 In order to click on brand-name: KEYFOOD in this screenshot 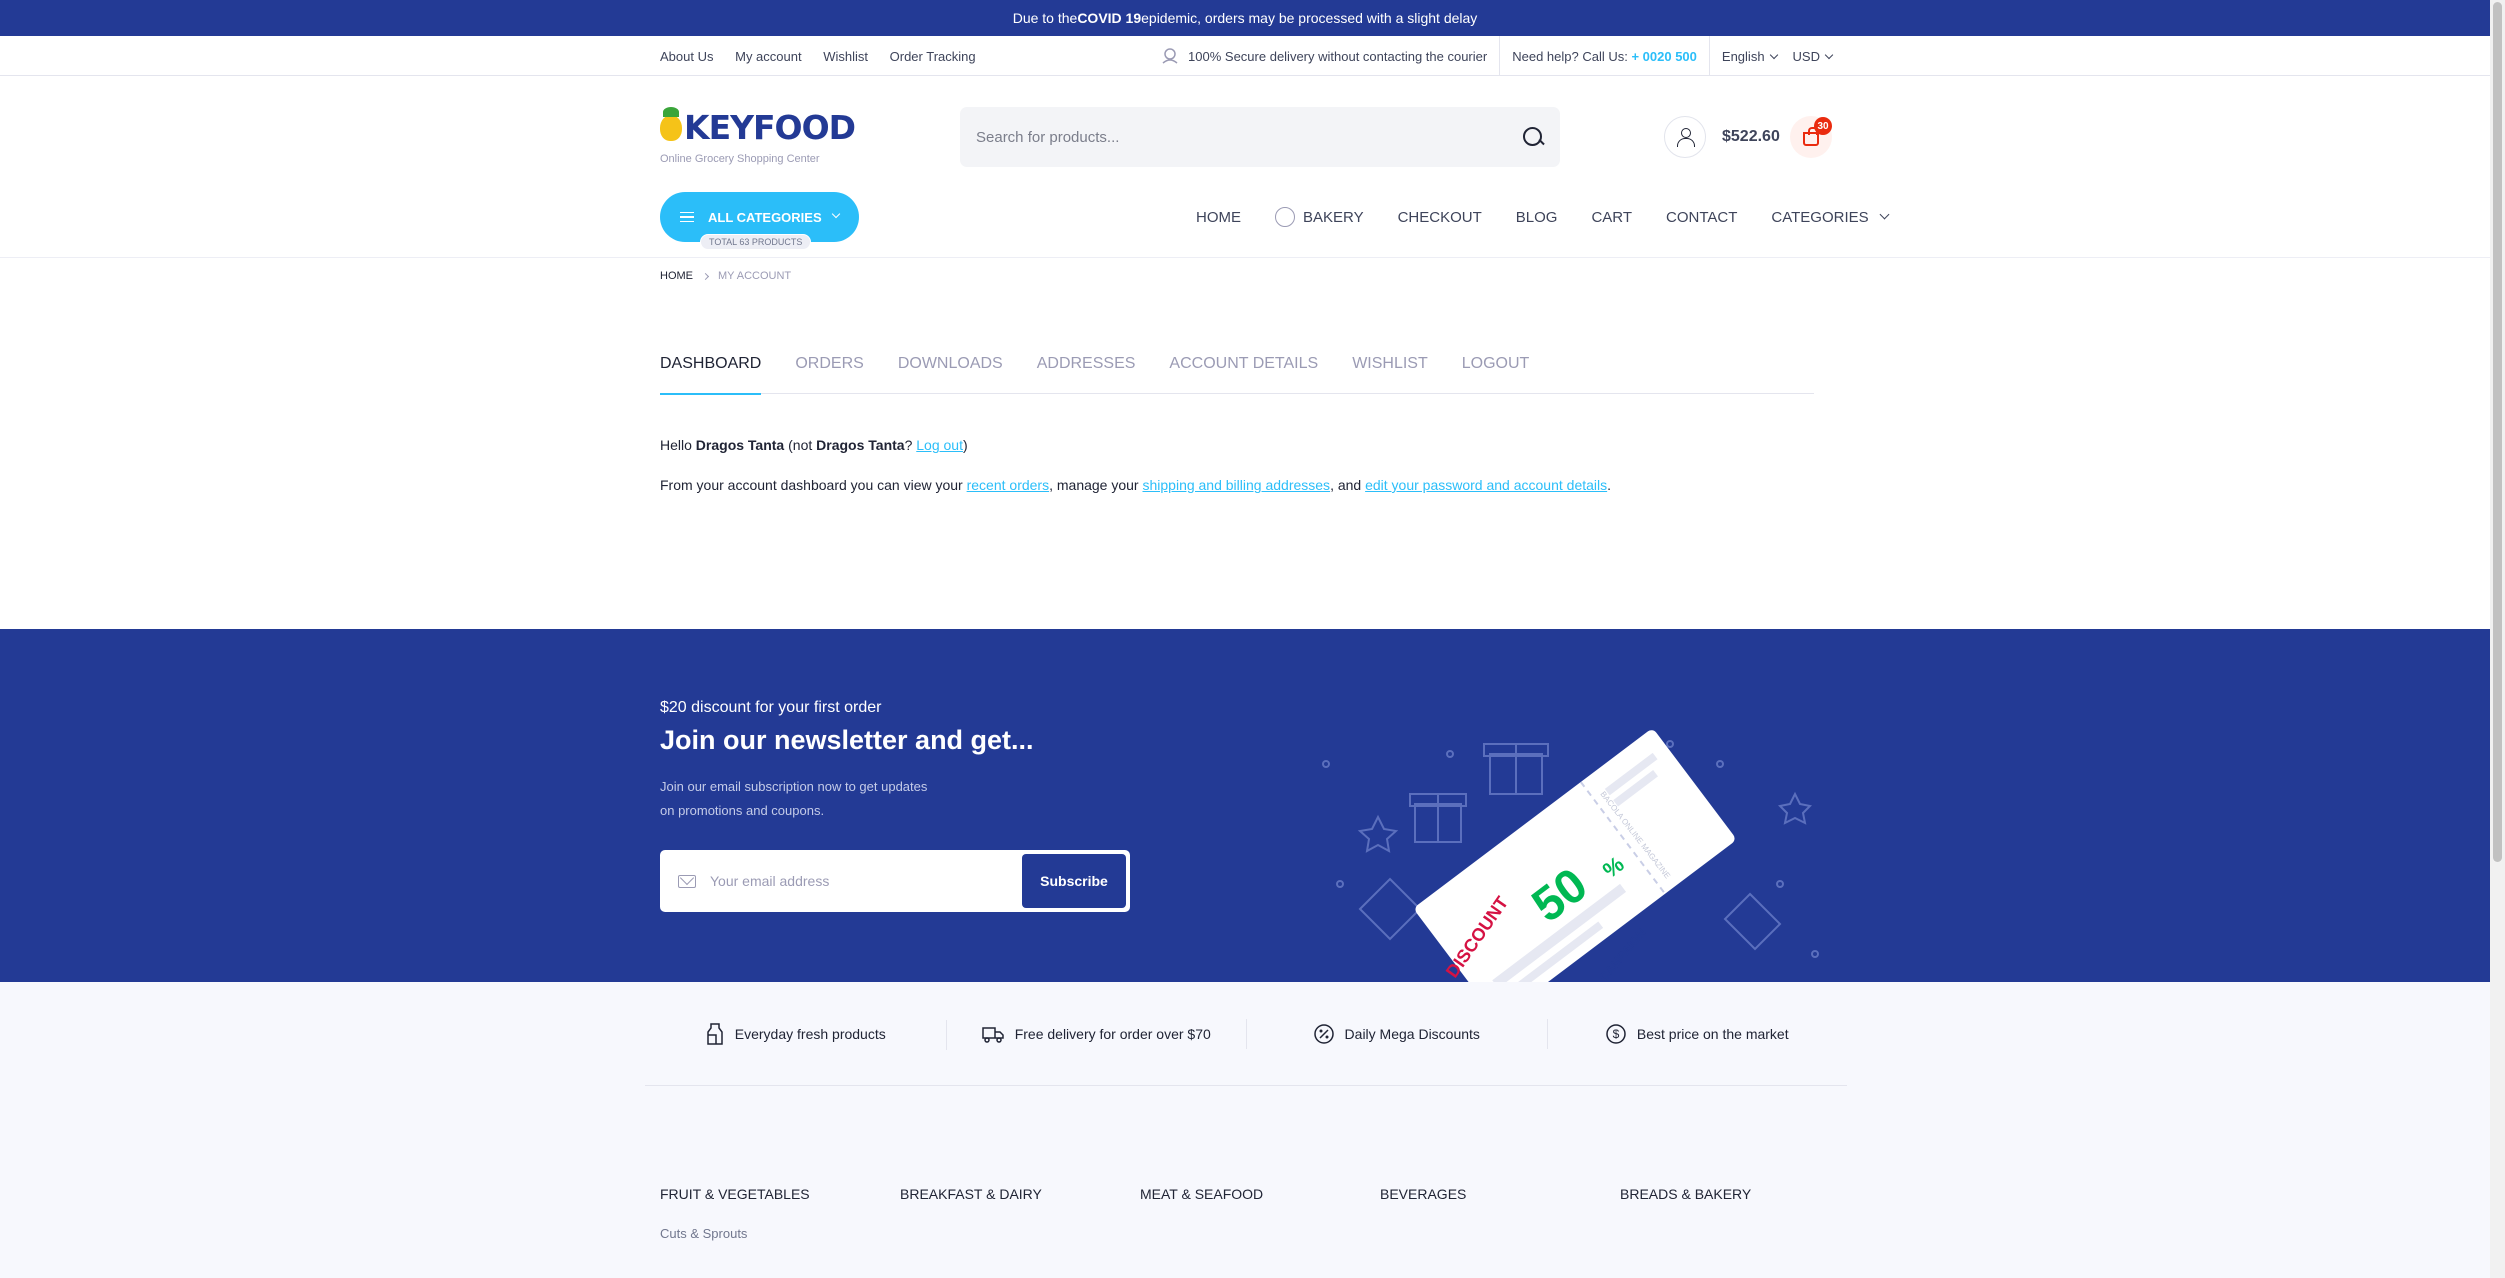, I will do `click(770, 127)`.